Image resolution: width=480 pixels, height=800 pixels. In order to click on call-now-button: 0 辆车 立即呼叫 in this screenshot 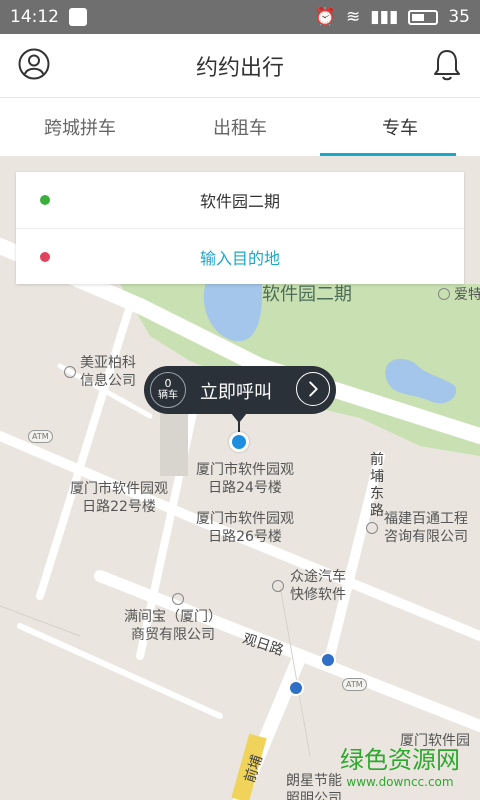, I will do `click(240, 390)`.